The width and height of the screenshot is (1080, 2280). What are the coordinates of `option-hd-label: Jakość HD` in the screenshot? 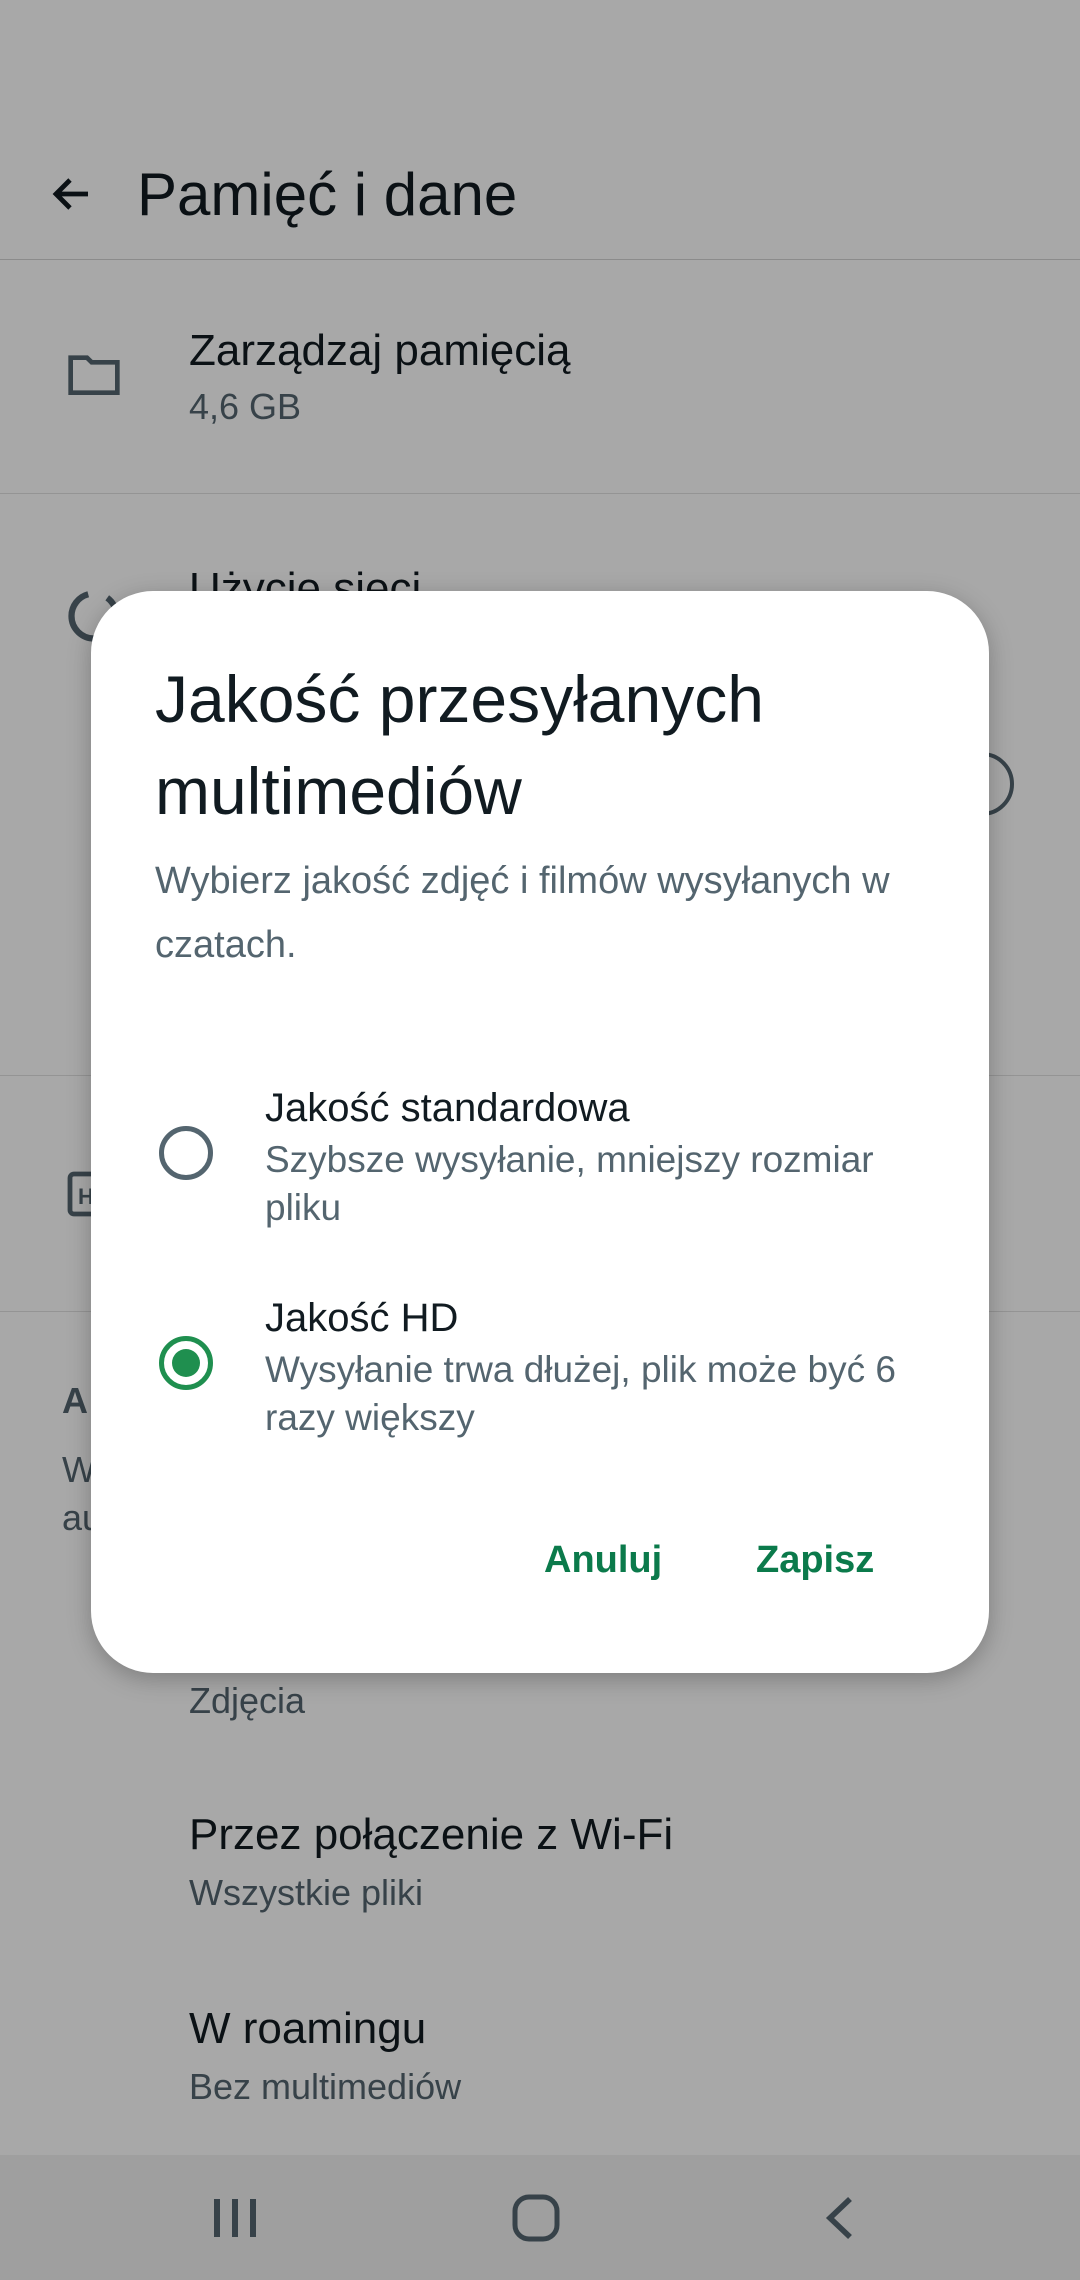 It's located at (362, 1318).